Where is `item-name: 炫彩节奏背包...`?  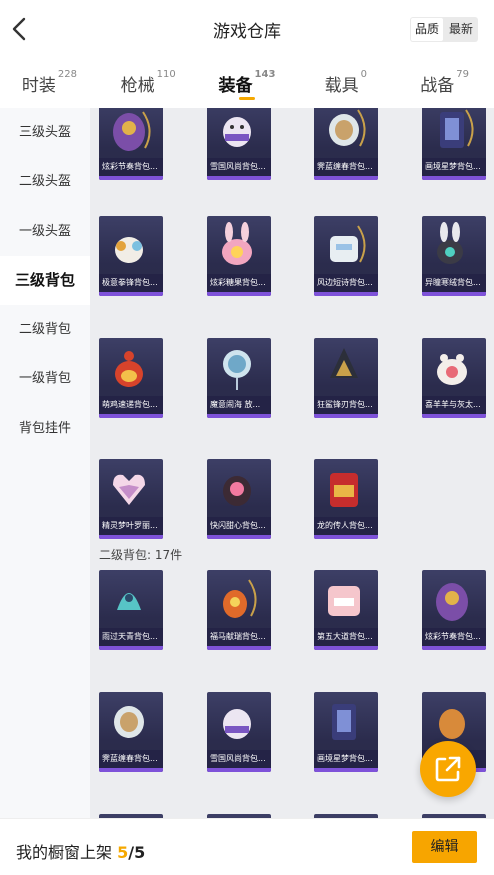
item-name: 炫彩节奏背包... is located at coordinates (131, 167).